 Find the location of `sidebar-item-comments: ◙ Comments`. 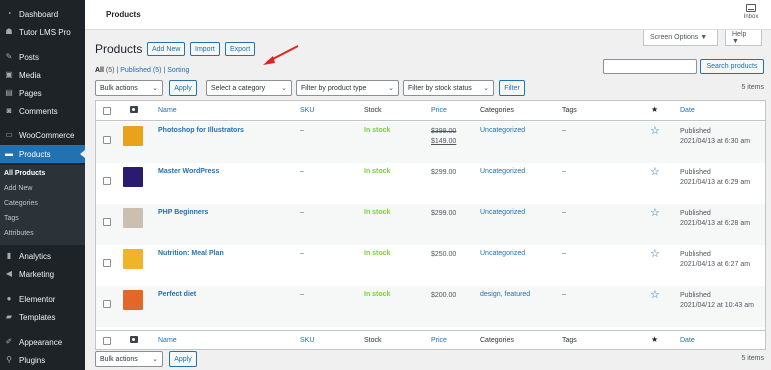

sidebar-item-comments: ◙ Comments is located at coordinates (42, 111).